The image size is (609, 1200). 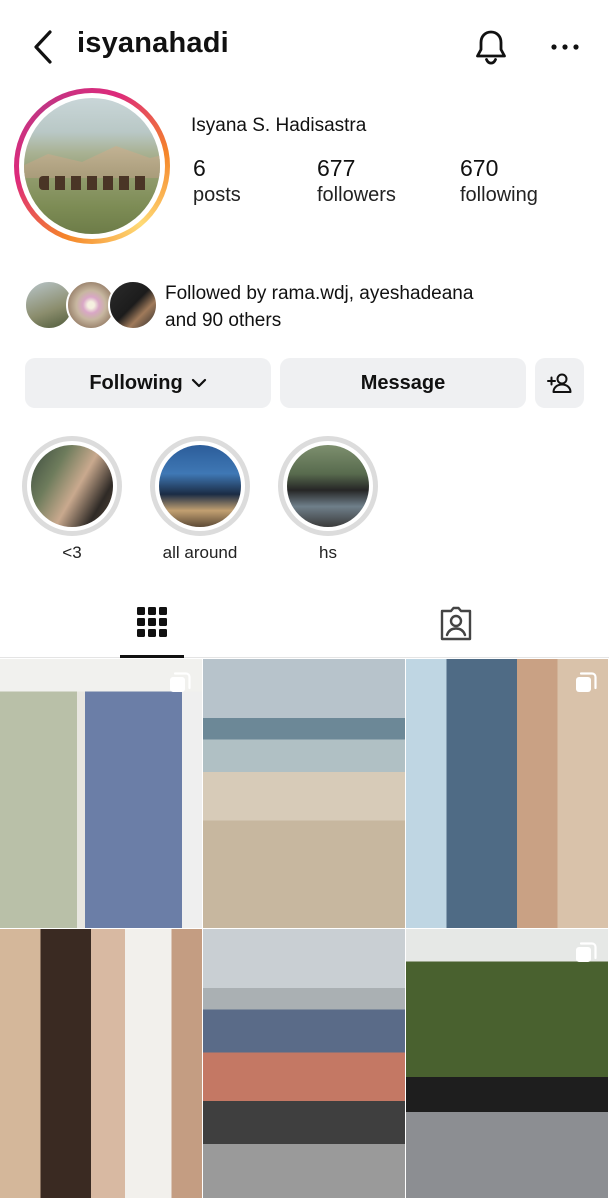 I want to click on profile-full-name: Isyana S. Hadisastra, so click(x=279, y=125).